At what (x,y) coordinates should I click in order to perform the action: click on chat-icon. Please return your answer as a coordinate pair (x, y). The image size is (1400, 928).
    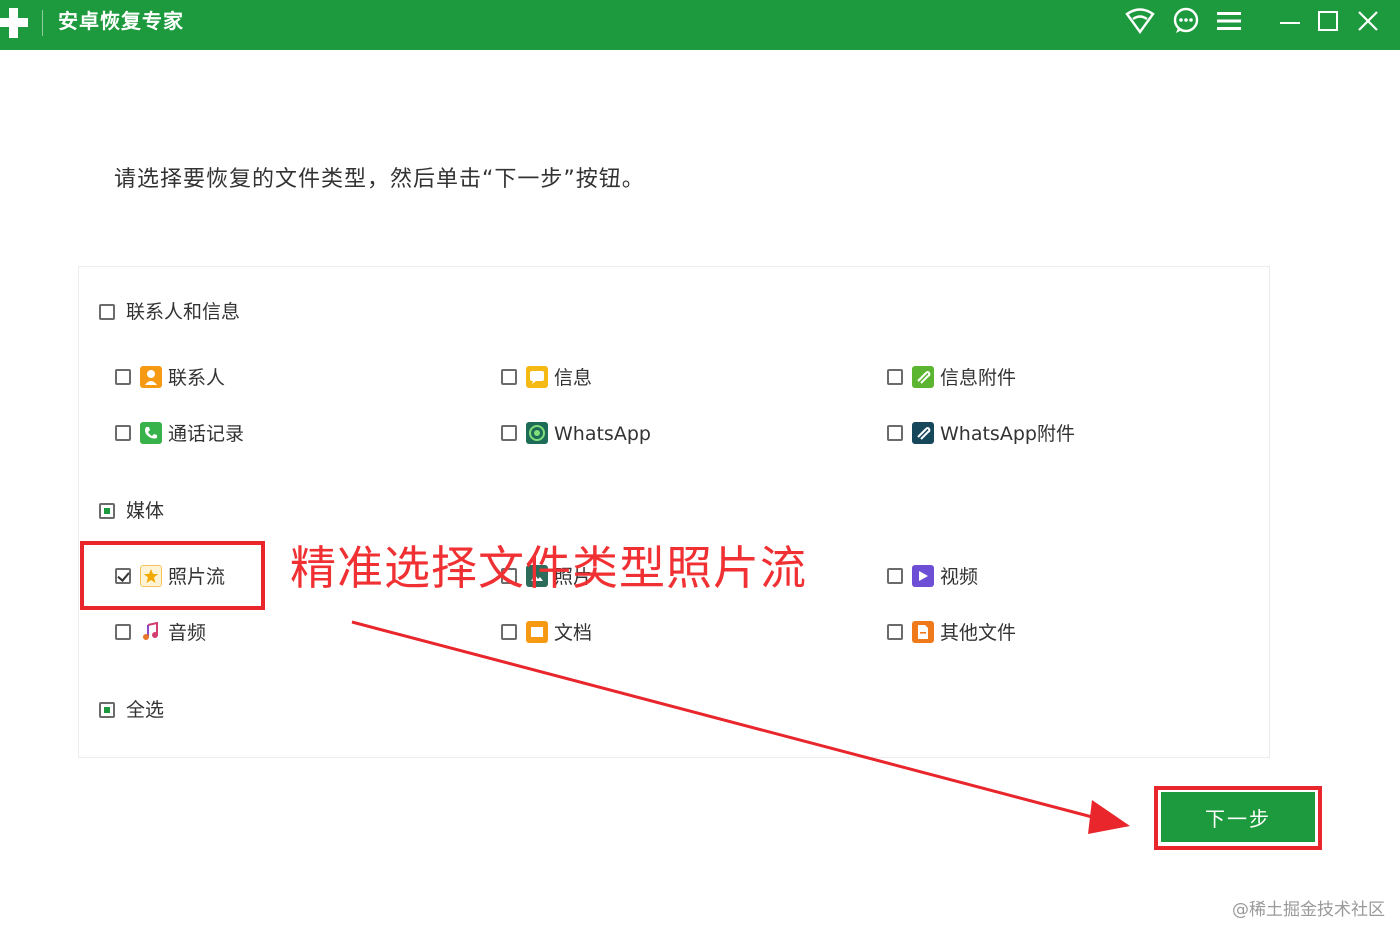
    Looking at the image, I should click on (1186, 21).